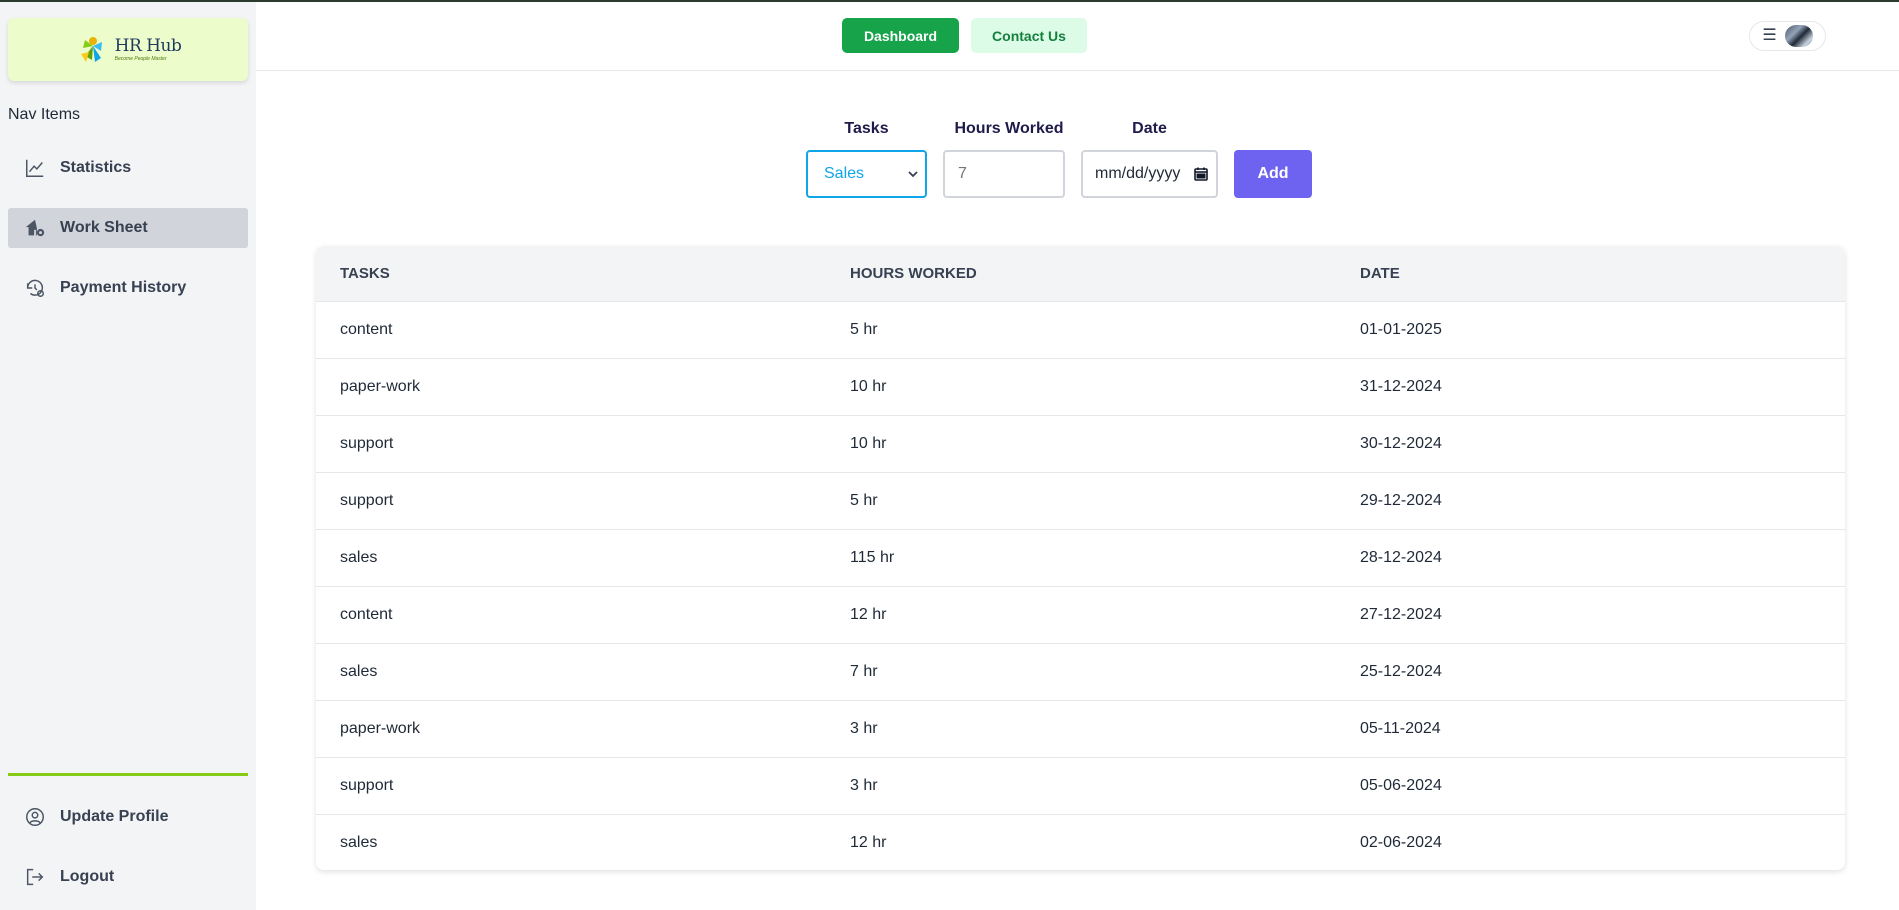  What do you see at coordinates (35, 228) in the screenshot?
I see `home-gear-icon` at bounding box center [35, 228].